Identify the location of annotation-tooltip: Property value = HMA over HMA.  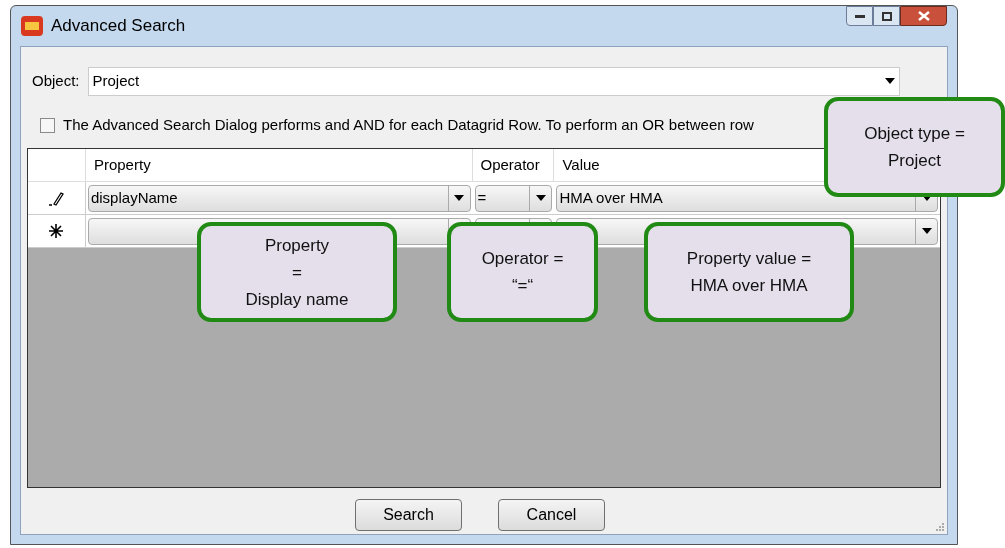
(749, 272).